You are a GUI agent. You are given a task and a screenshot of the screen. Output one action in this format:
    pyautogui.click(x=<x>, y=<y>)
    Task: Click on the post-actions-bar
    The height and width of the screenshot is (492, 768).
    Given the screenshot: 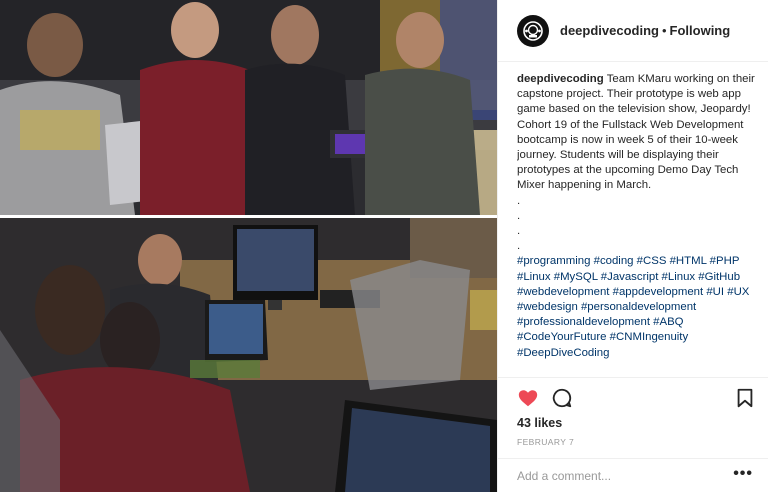 What is the action you would take?
    pyautogui.click(x=633, y=395)
    